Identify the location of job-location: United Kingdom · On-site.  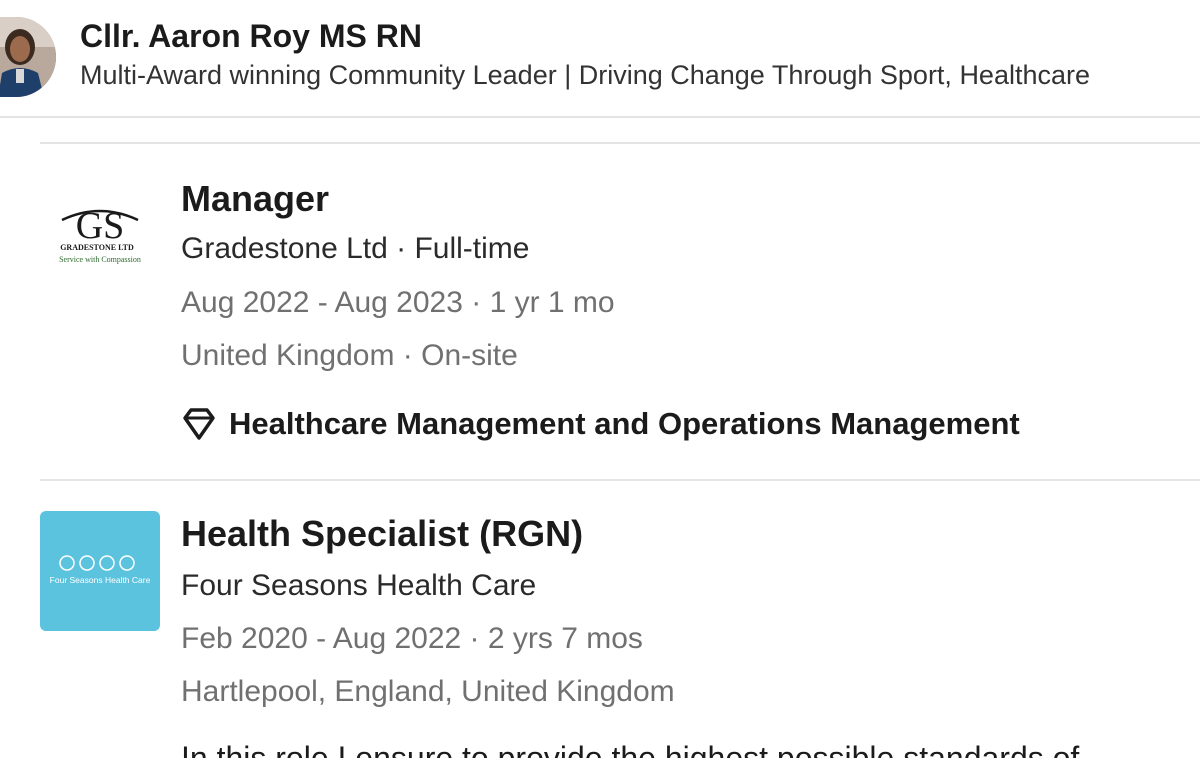
(349, 355).